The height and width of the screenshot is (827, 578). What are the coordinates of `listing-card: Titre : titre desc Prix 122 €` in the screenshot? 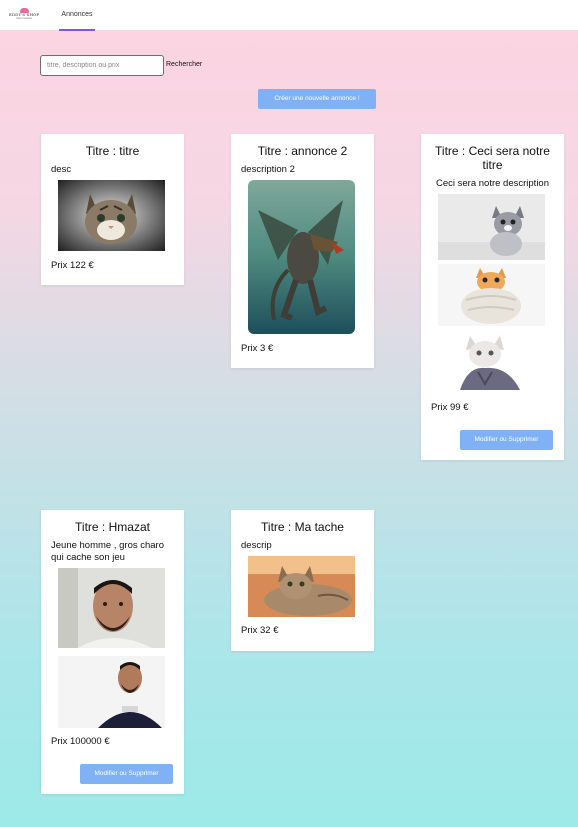 It's located at (112, 209).